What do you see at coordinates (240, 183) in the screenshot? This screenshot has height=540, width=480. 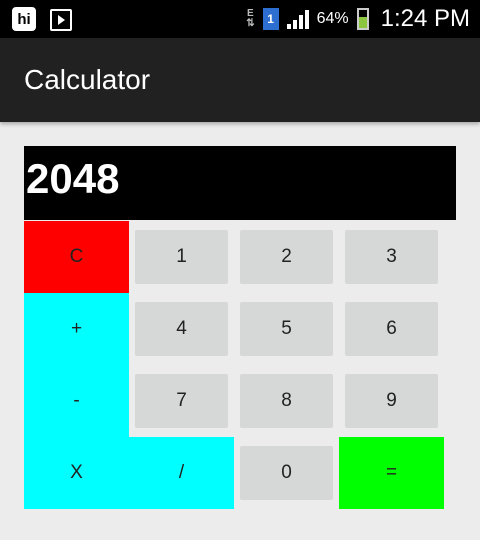 I see `result-display: 2048` at bounding box center [240, 183].